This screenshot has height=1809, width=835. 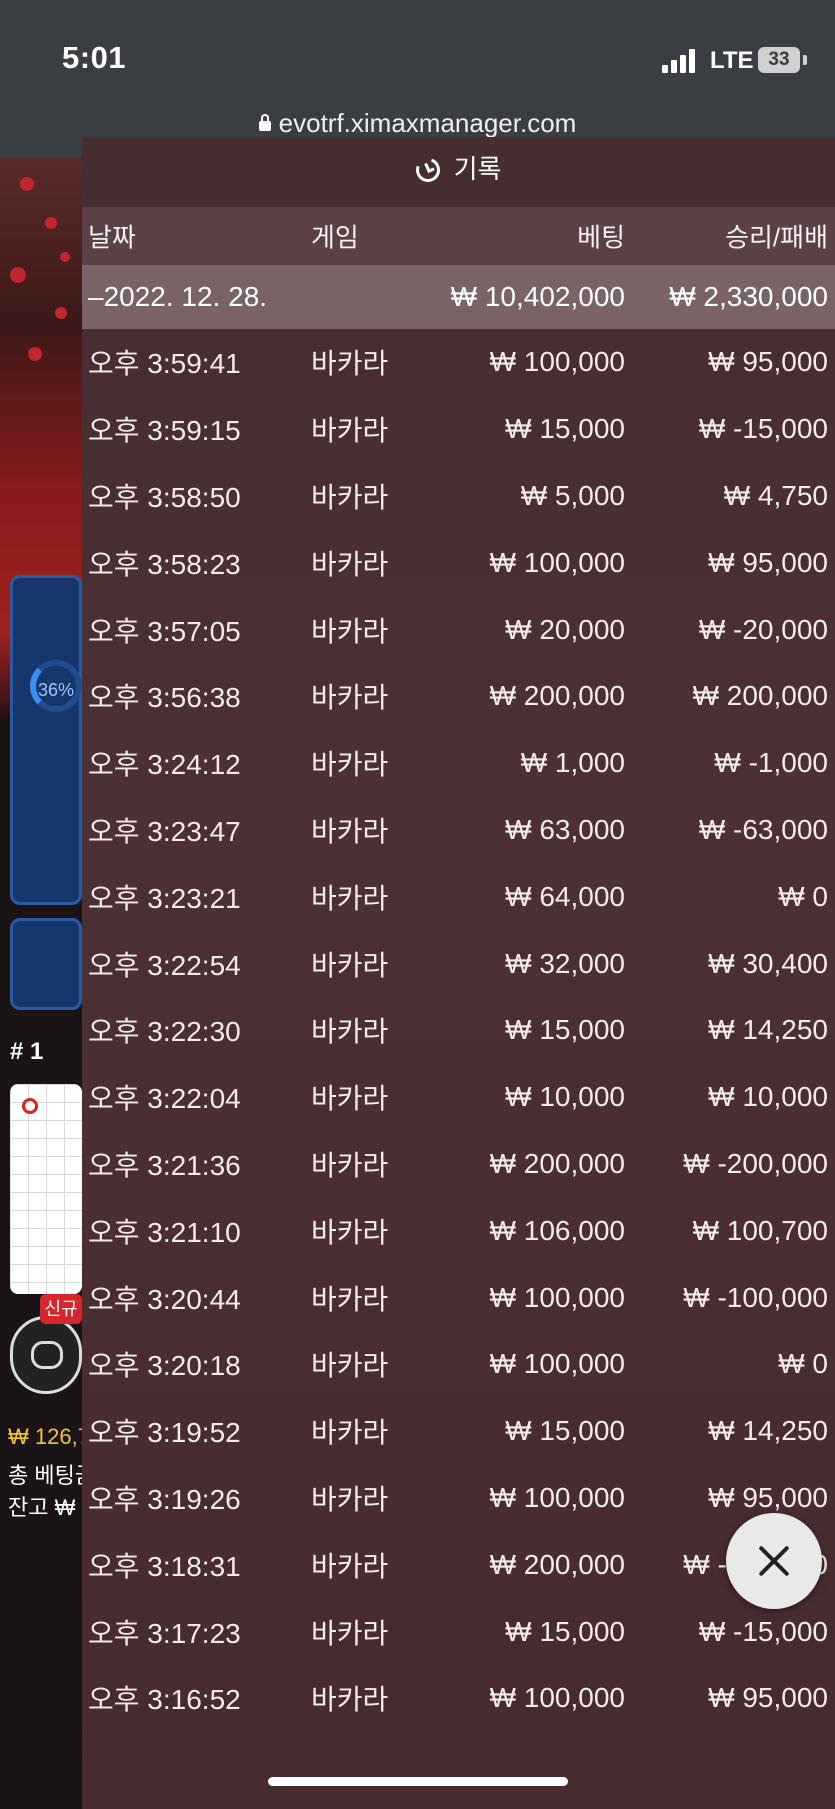 I want to click on history-row: 오후 3:18:31바카라₩ 200,000₩ -200,000, so click(x=458, y=1564).